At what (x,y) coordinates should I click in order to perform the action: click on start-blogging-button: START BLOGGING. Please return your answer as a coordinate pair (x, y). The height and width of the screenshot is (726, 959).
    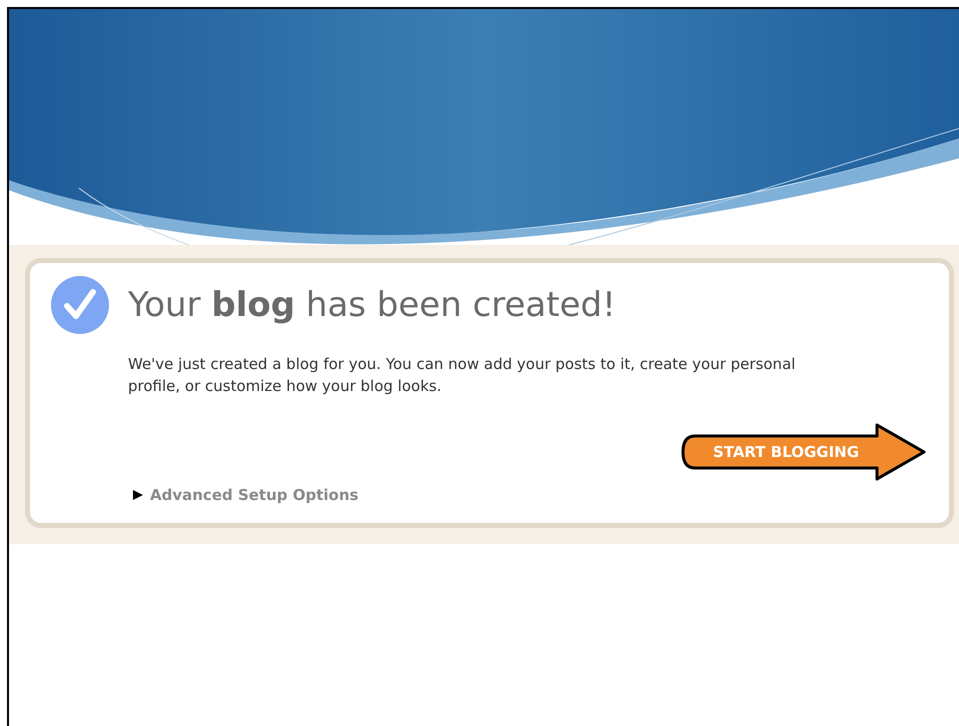
    Looking at the image, I should click on (804, 452).